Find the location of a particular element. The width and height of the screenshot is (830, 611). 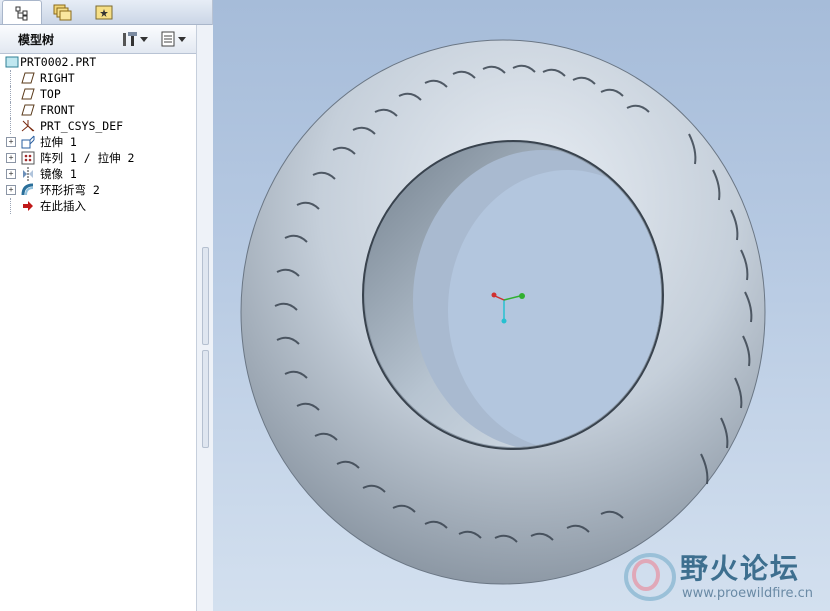

navigator-tabs is located at coordinates (106, 12).